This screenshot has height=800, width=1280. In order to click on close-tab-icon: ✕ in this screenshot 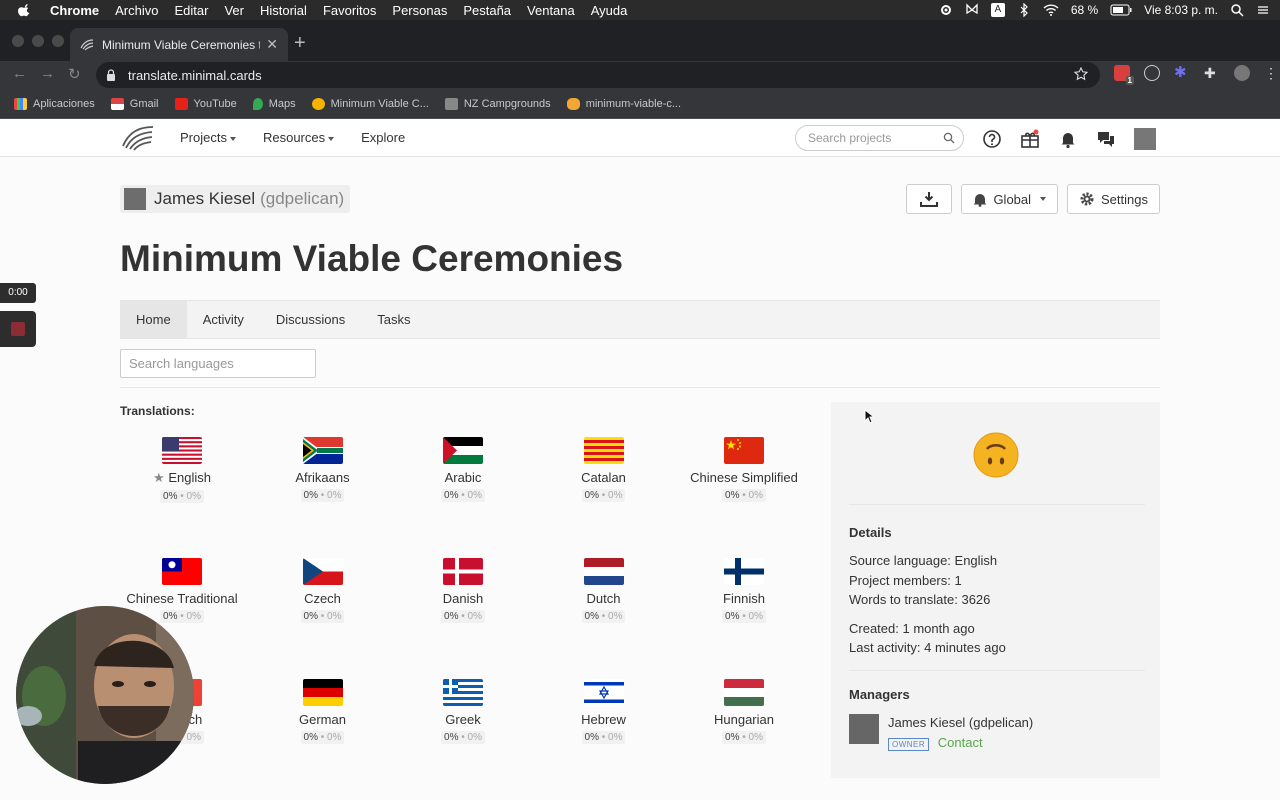, I will do `click(272, 44)`.